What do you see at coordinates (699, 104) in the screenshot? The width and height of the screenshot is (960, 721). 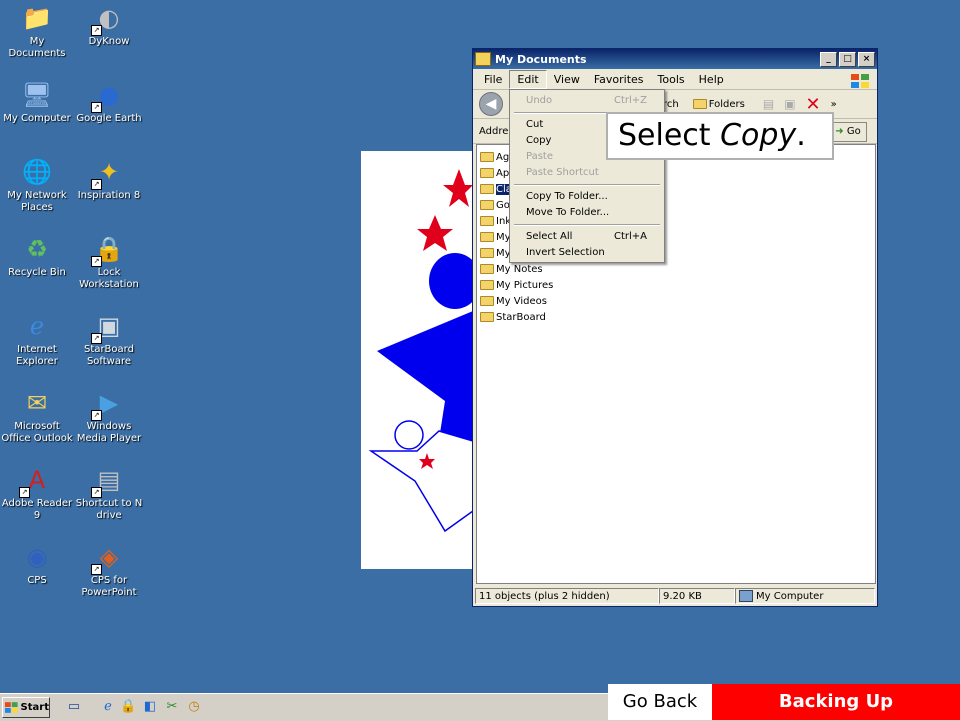 I see `folders-icon` at bounding box center [699, 104].